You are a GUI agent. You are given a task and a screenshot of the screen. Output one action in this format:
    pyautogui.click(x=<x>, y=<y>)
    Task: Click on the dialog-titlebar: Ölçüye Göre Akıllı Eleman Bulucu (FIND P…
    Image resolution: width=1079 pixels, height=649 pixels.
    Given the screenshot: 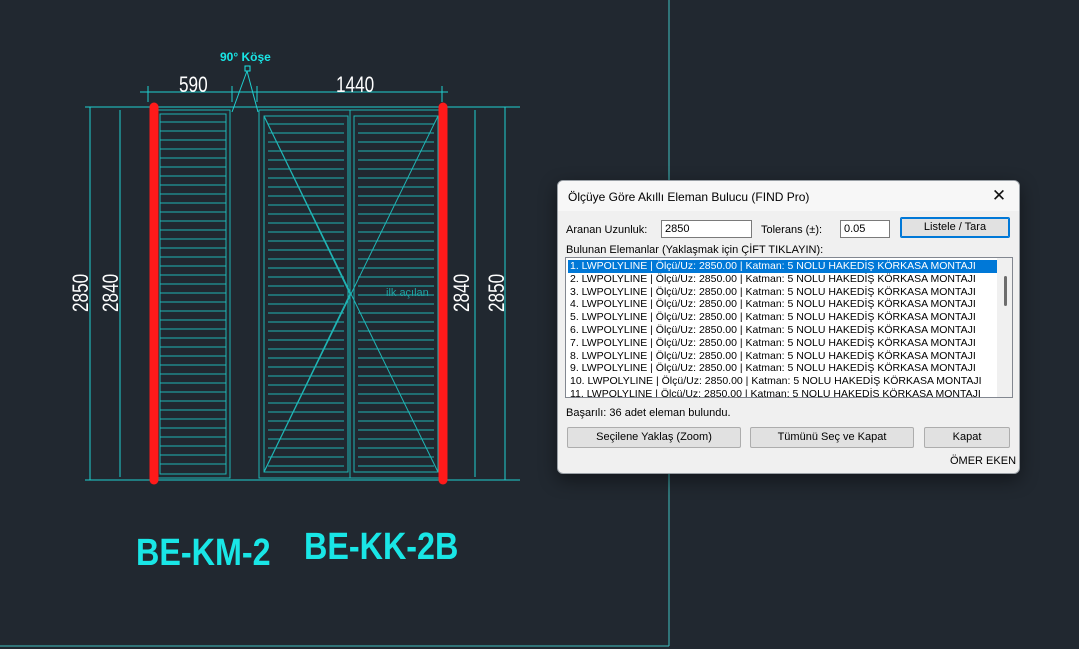 What is the action you would take?
    pyautogui.click(x=788, y=196)
    